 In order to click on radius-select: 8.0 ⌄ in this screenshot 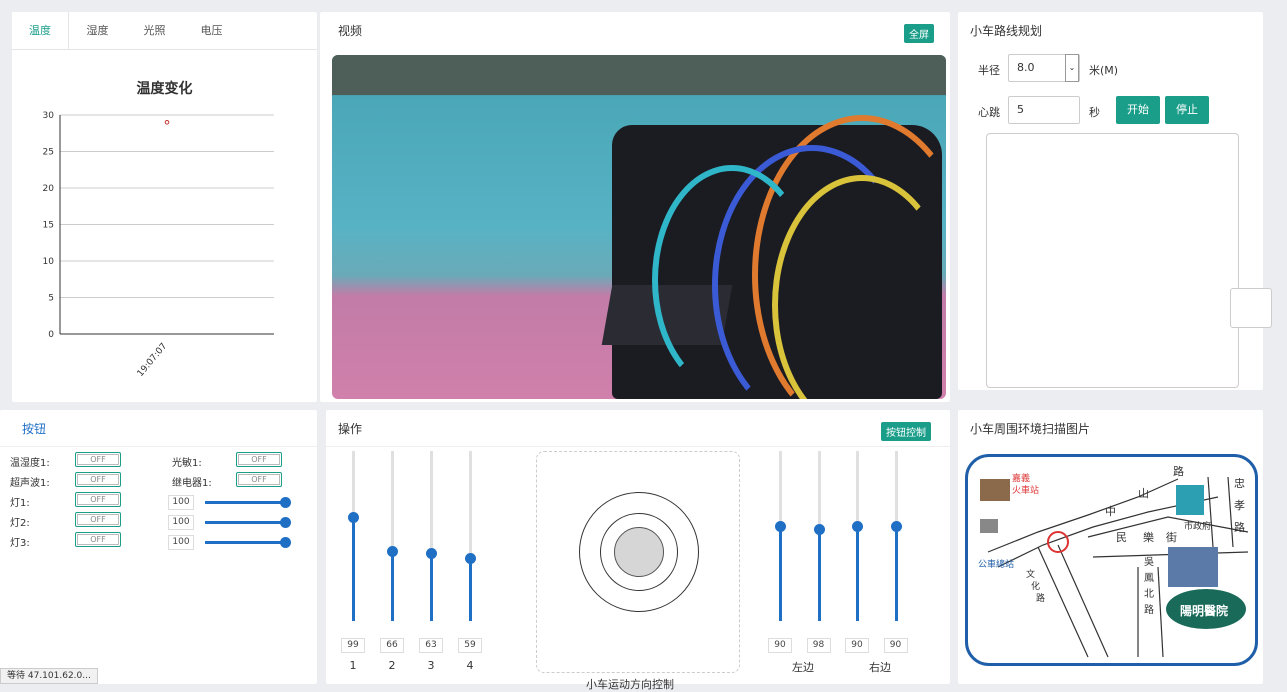, I will do `click(1044, 68)`.